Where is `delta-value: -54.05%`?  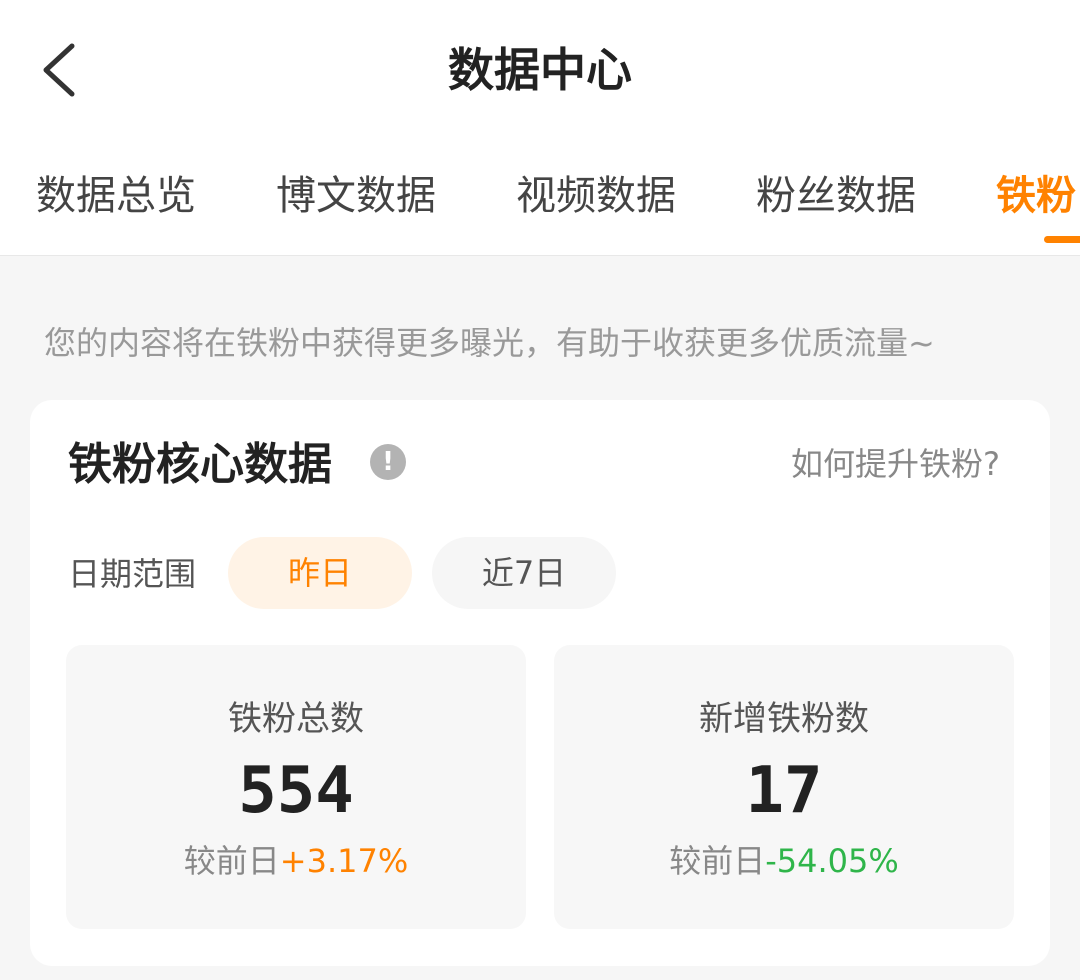
delta-value: -54.05% is located at coordinates (832, 861).